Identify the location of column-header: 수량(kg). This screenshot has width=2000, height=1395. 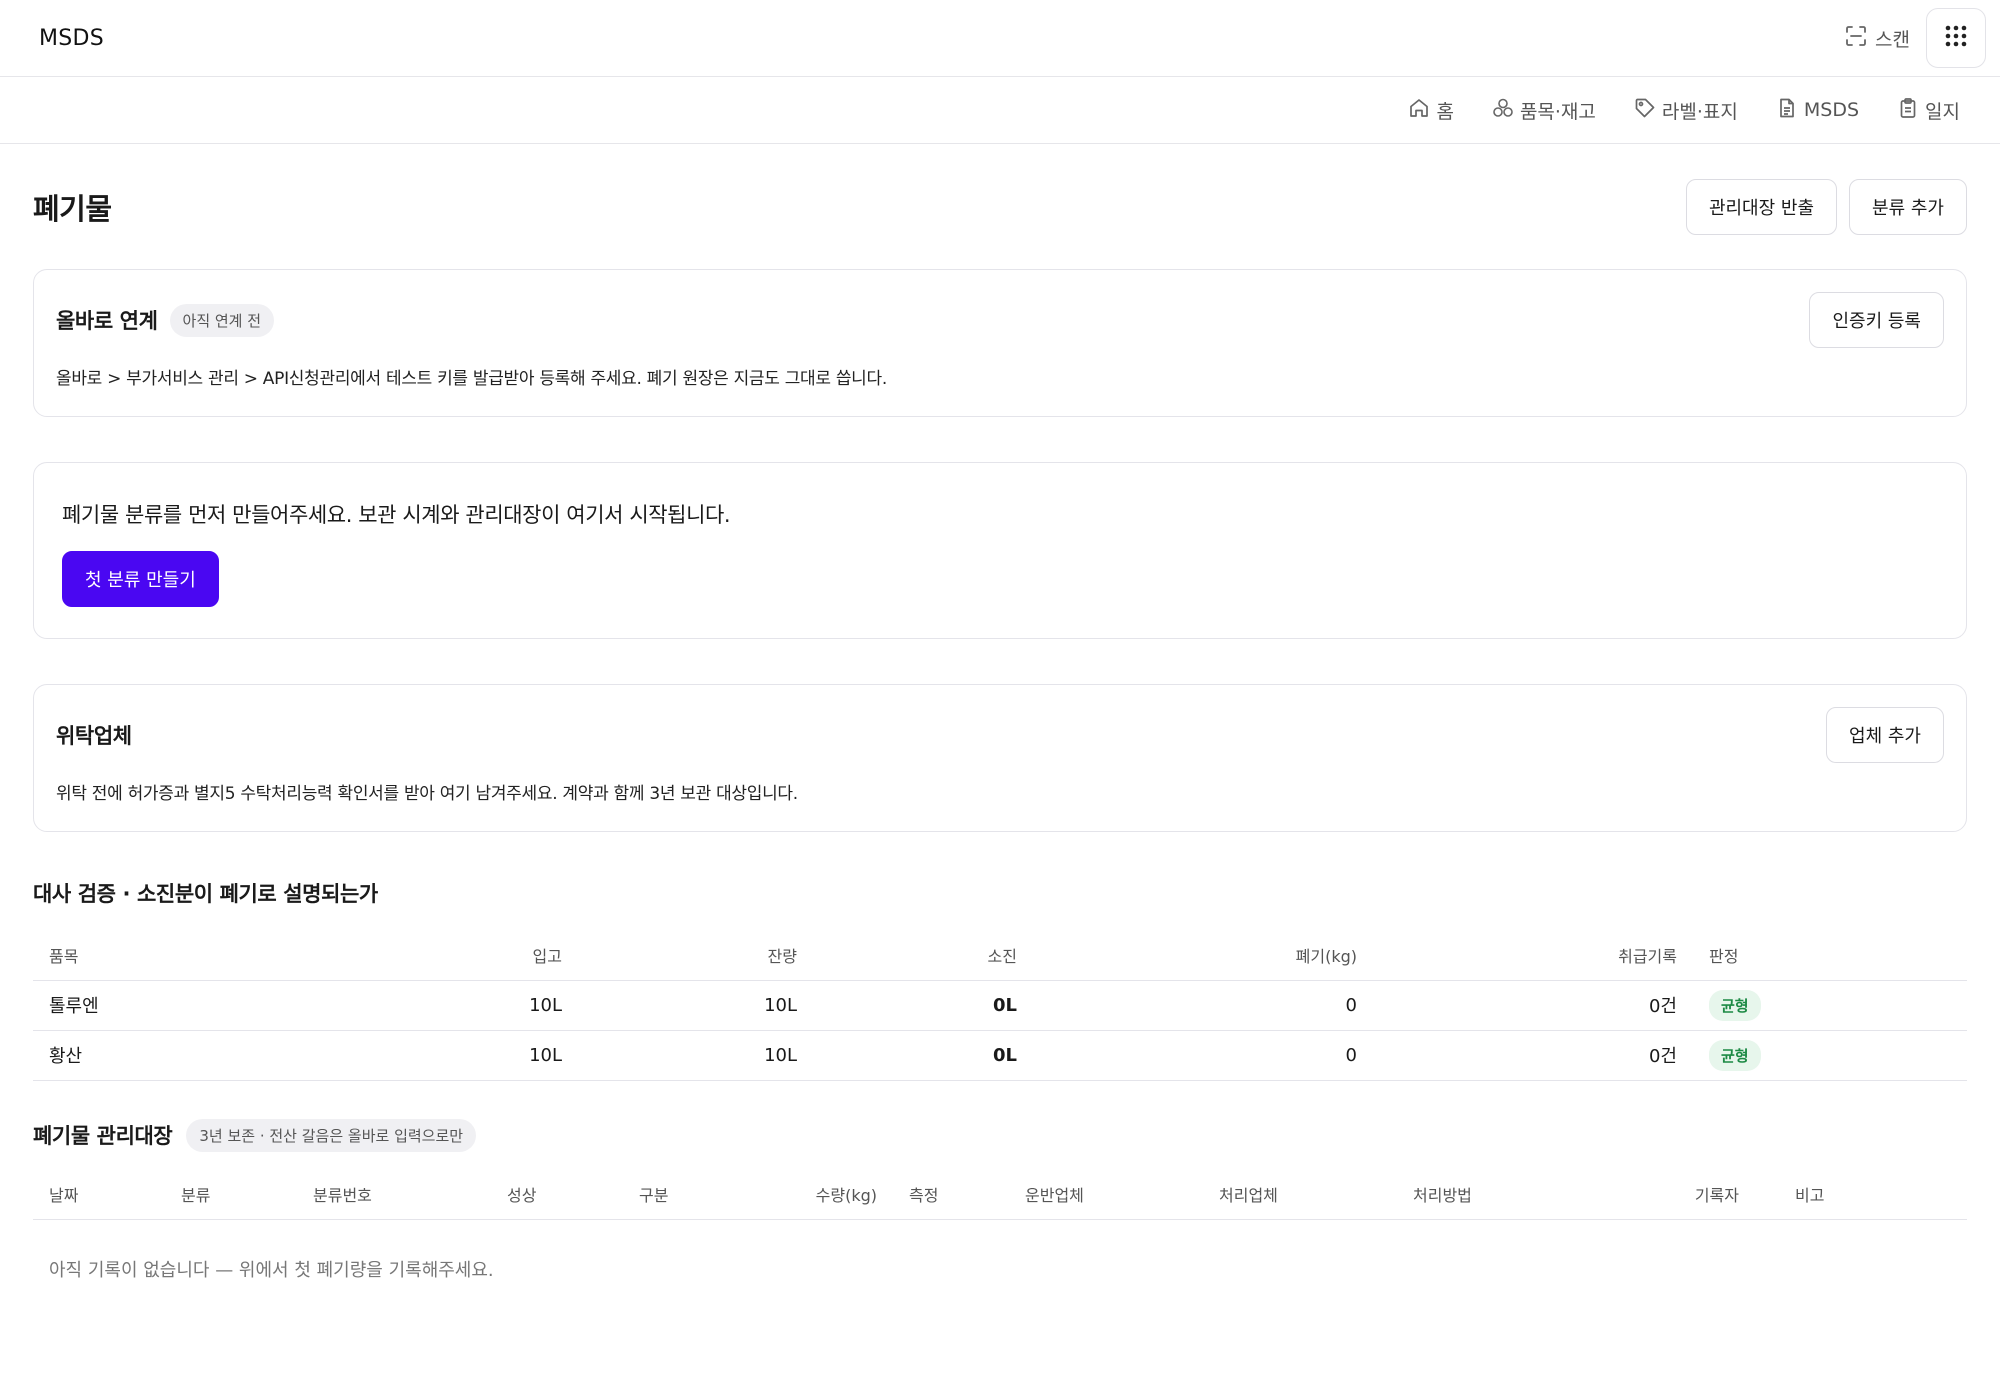
(833, 1194).